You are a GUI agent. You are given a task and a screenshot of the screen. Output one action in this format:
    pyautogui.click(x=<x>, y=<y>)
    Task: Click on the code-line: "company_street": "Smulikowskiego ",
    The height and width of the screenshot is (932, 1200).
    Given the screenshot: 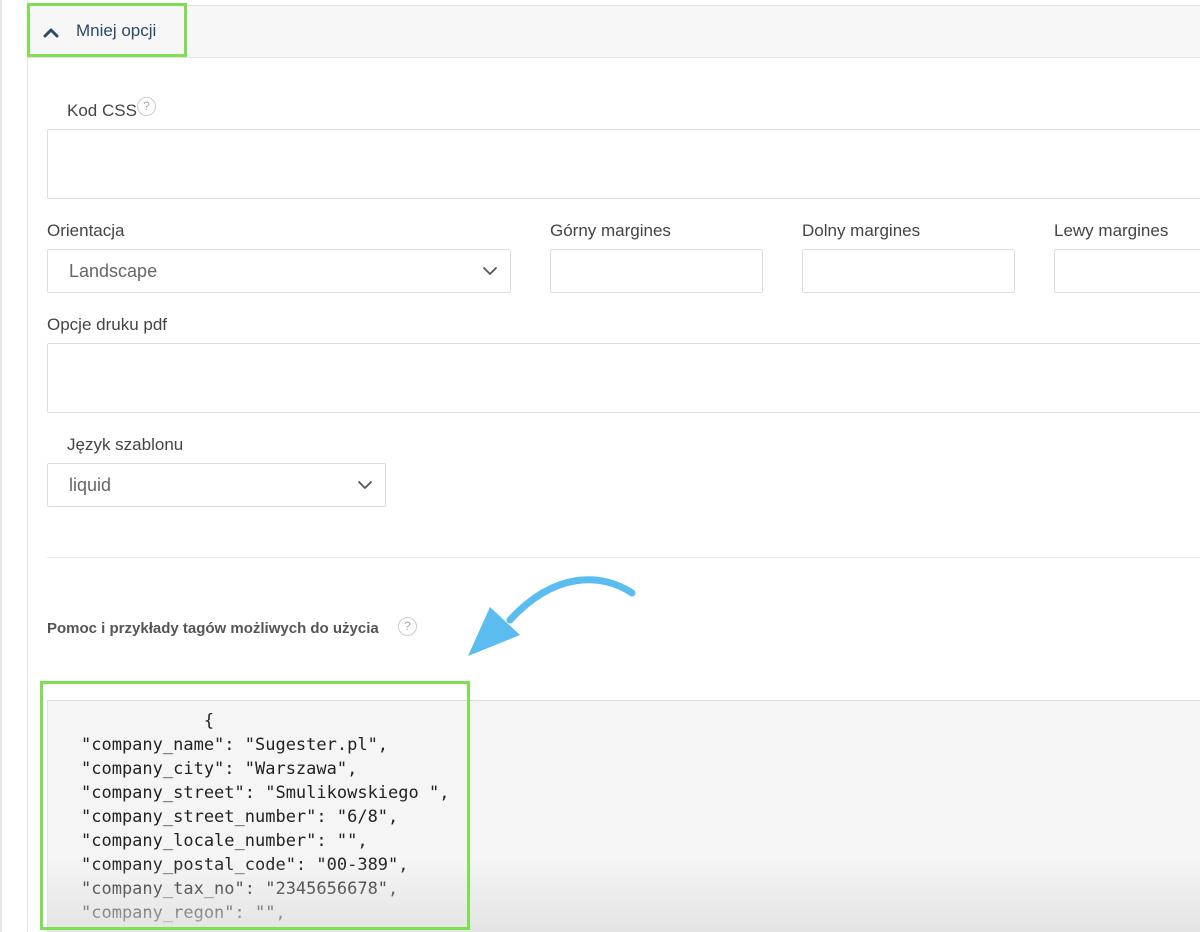 What is the action you would take?
    pyautogui.click(x=265, y=793)
    